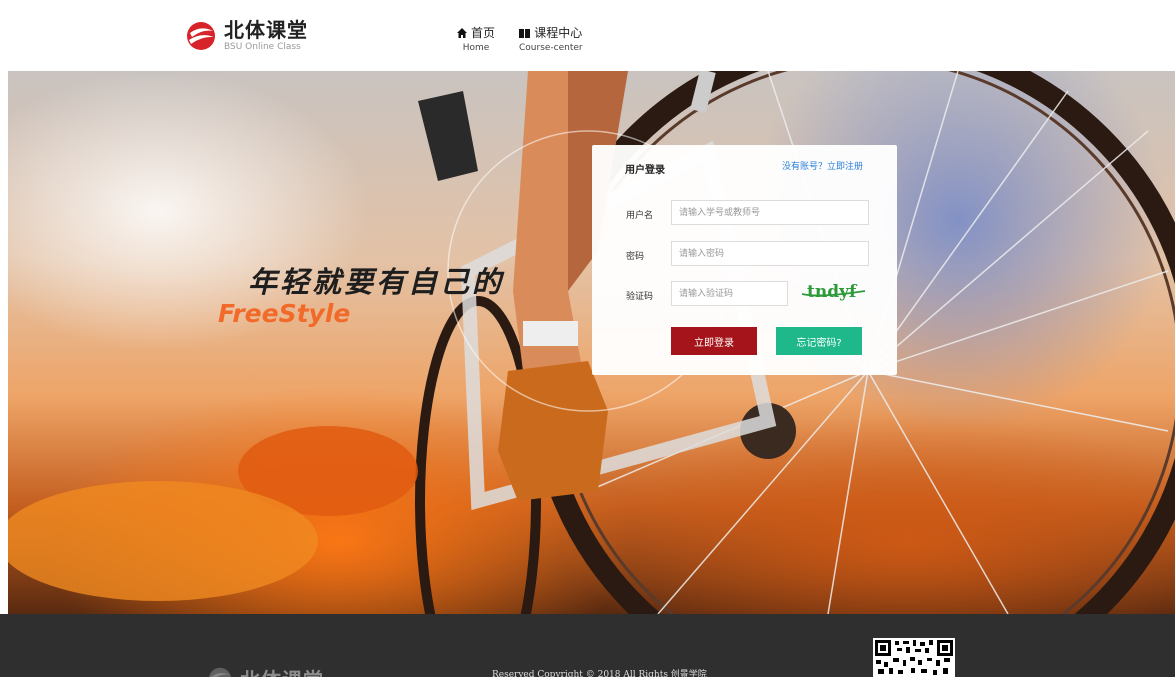 This screenshot has width=1175, height=677. Describe the element at coordinates (462, 32) in the screenshot. I see `home-icon` at that location.